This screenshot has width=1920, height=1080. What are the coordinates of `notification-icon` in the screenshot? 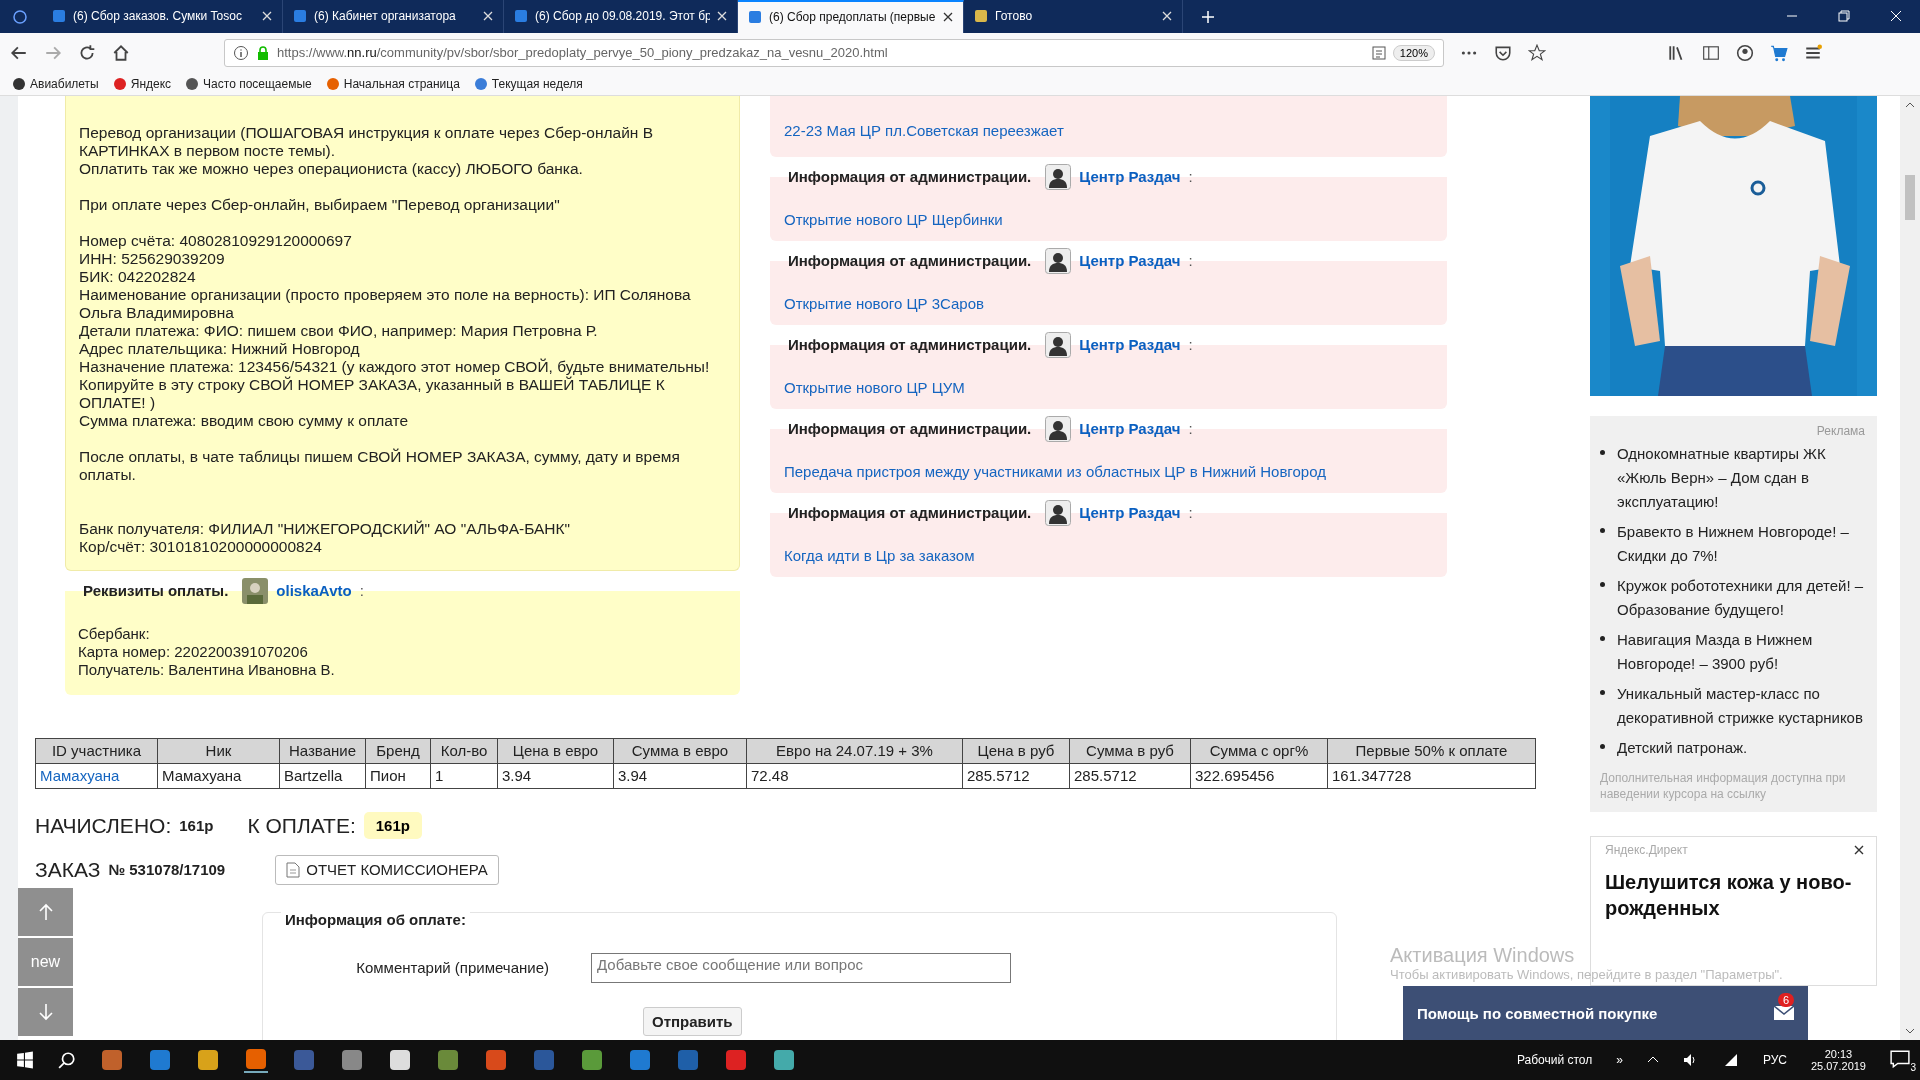 It's located at (1900, 1058).